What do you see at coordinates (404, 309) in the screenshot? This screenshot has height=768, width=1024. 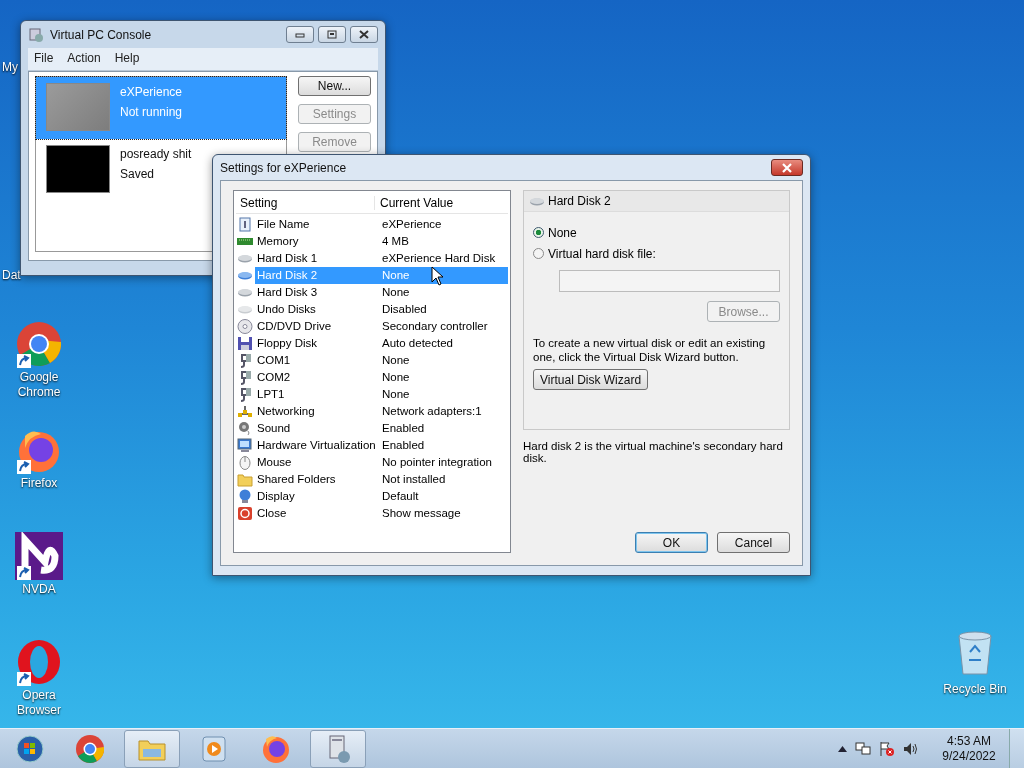 I see `setting-value: Disabled` at bounding box center [404, 309].